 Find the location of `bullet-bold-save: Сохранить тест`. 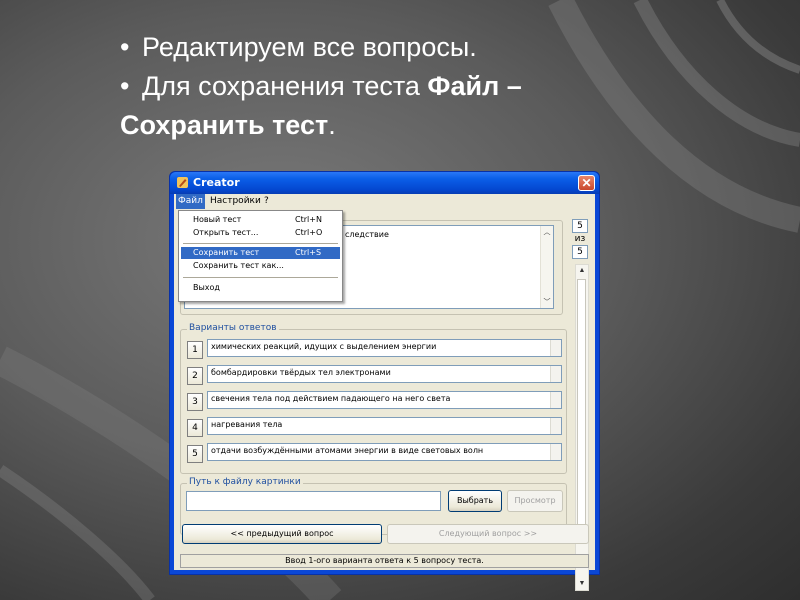

bullet-bold-save: Сохранить тест is located at coordinates (224, 125).